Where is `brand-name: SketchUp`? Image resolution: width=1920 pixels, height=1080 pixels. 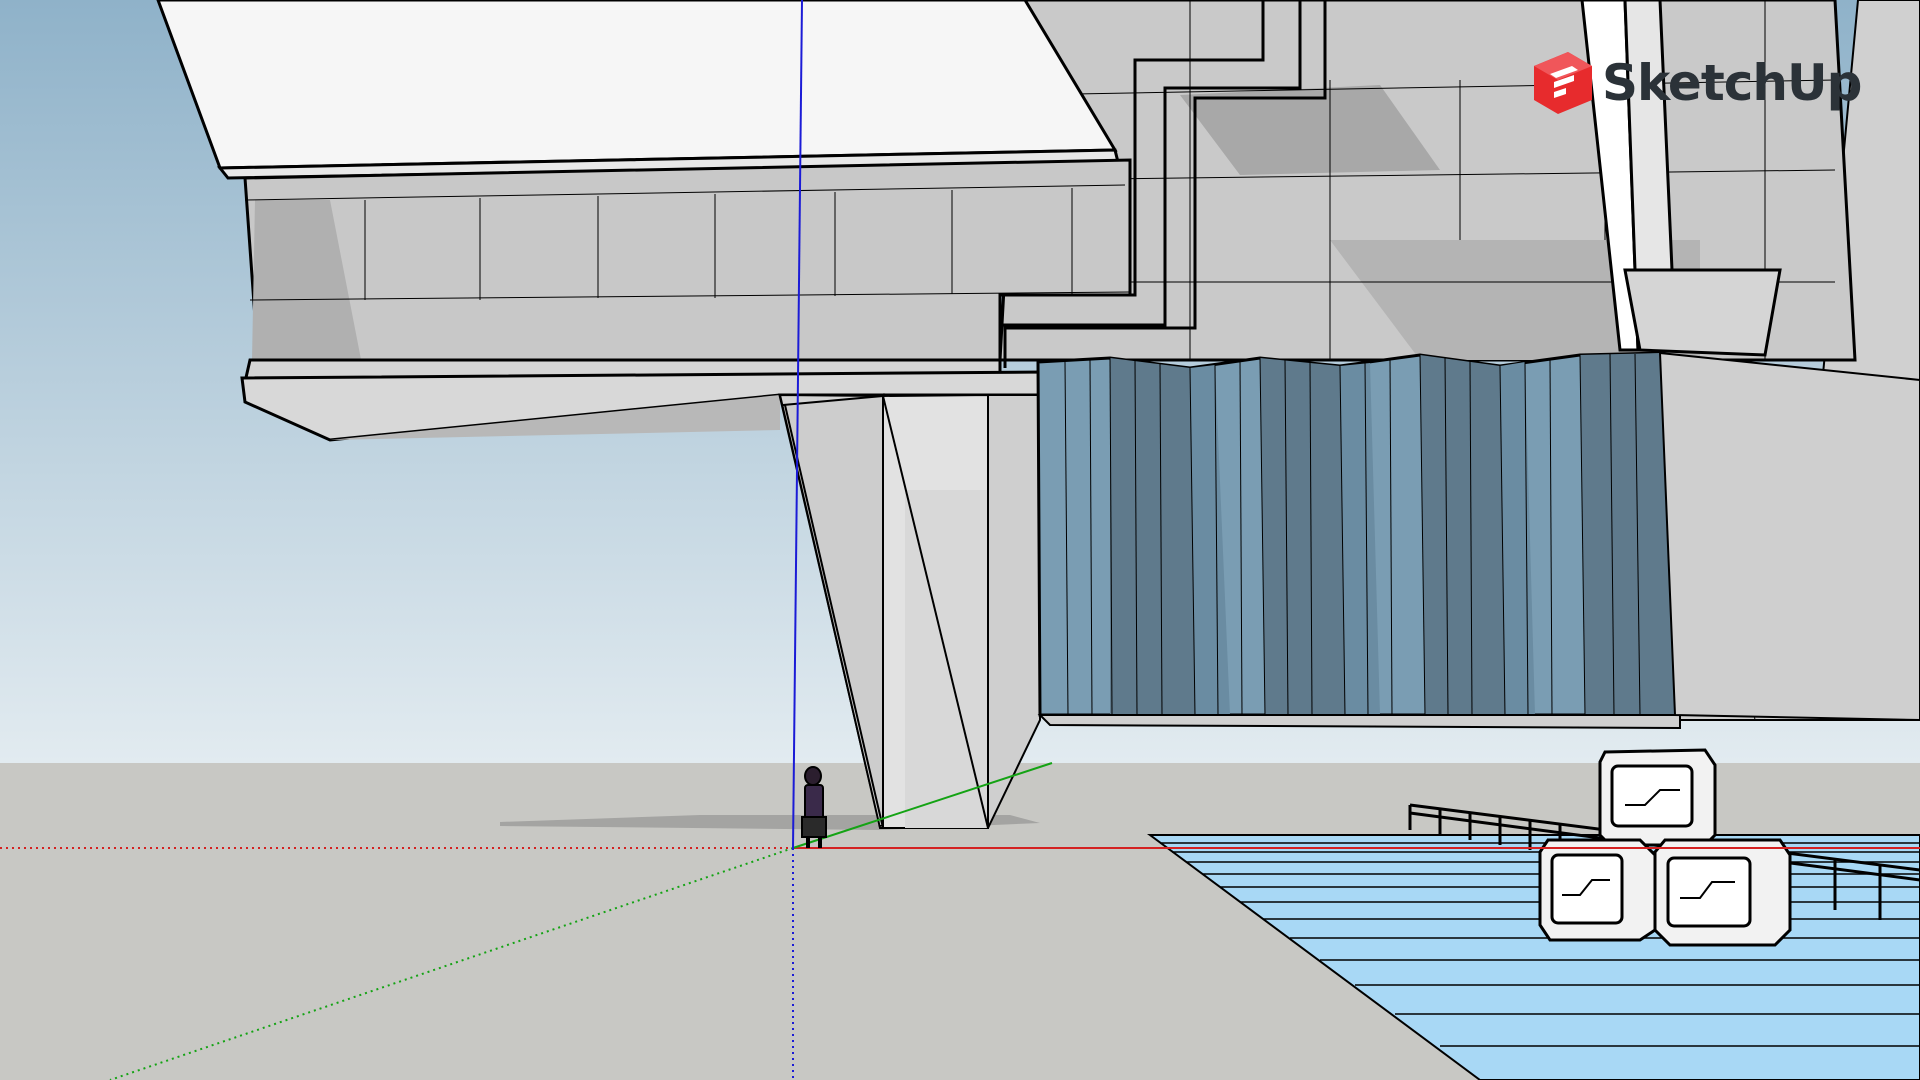 brand-name: SketchUp is located at coordinates (1732, 83).